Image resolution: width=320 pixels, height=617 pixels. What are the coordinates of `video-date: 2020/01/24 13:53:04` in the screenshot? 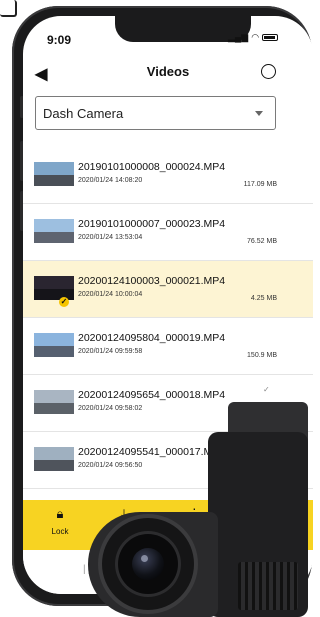 It's located at (110, 237).